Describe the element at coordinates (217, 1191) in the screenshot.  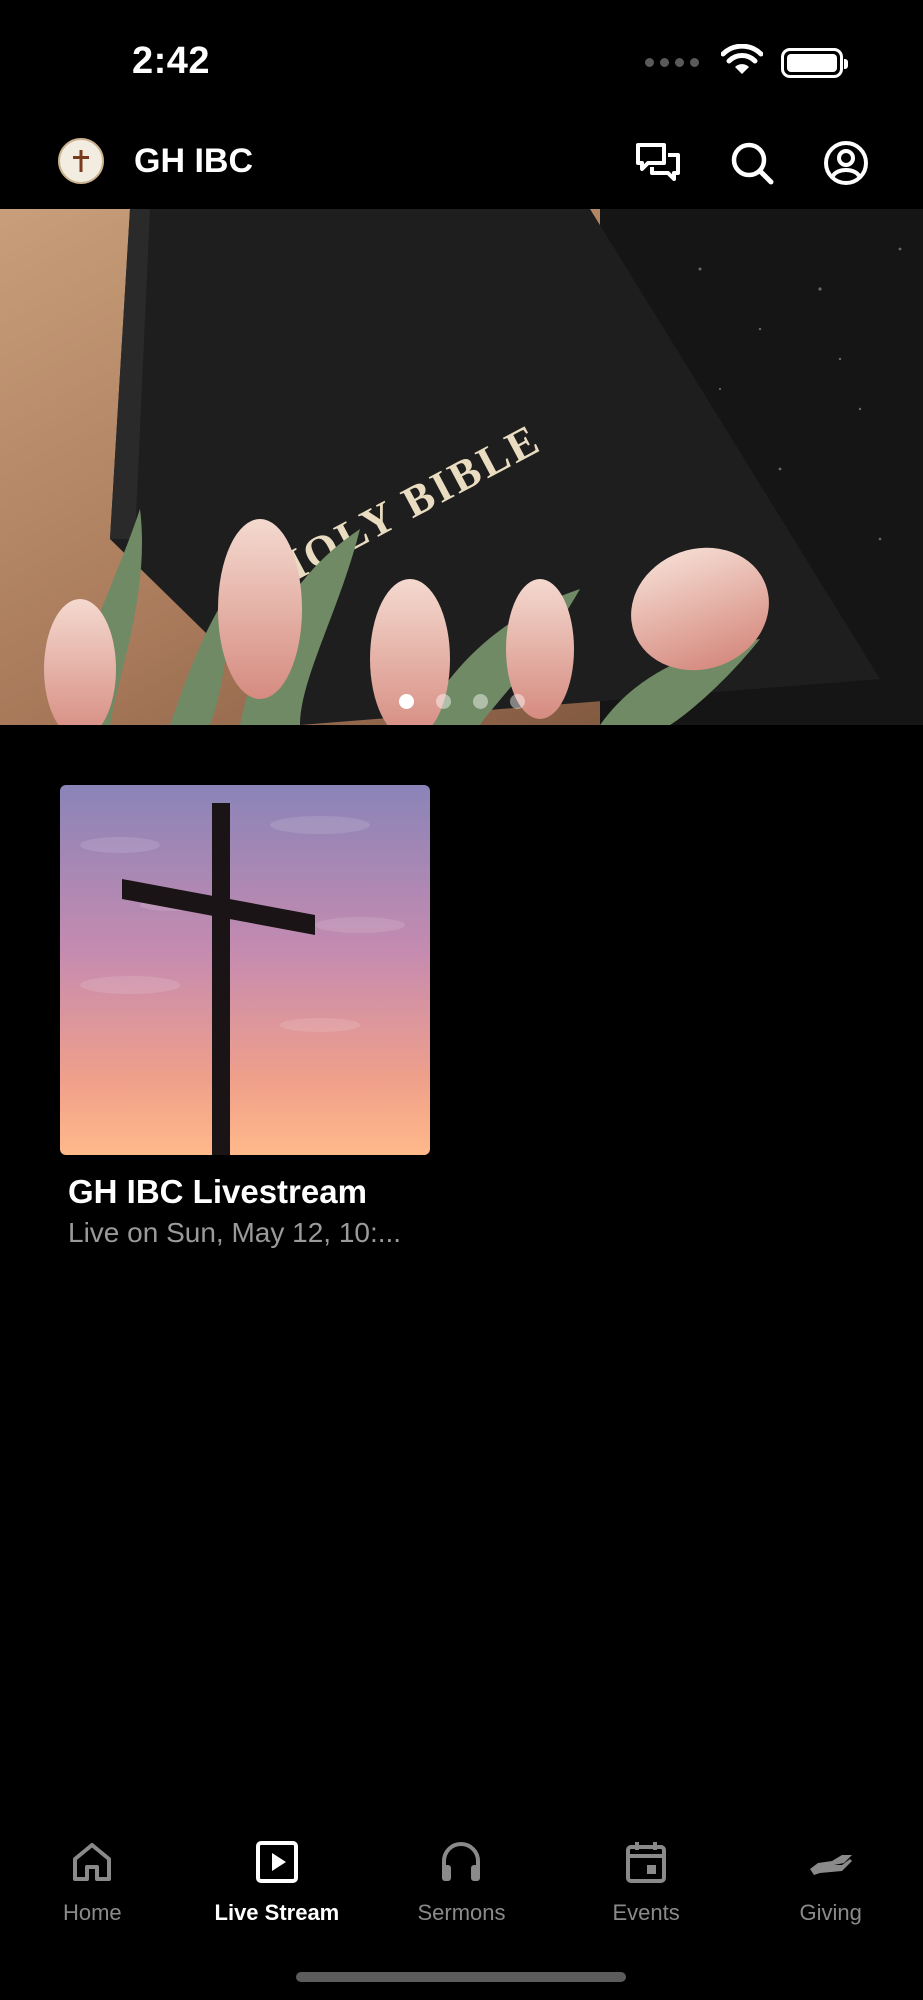
I see `livestream-title: GH IBC Livestream` at that location.